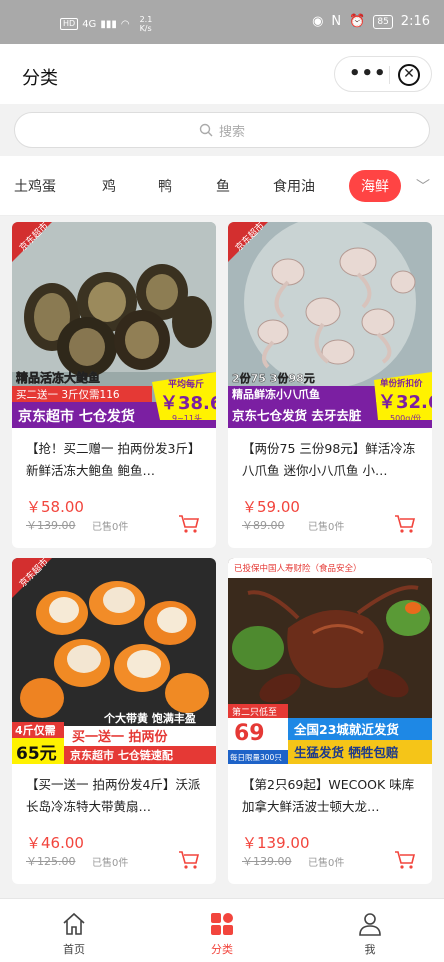 The width and height of the screenshot is (444, 962). Describe the element at coordinates (389, 75) in the screenshot. I see `capsule-divider` at that location.